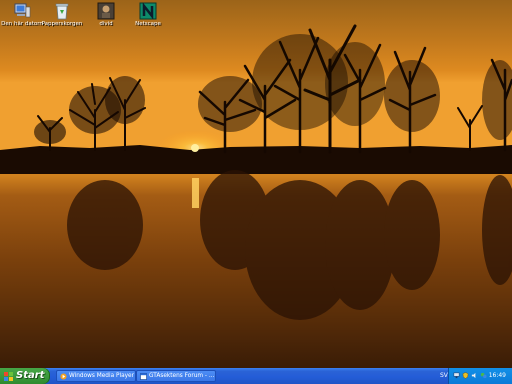 Image resolution: width=512 pixels, height=384 pixels. I want to click on security-shield-icon, so click(465, 375).